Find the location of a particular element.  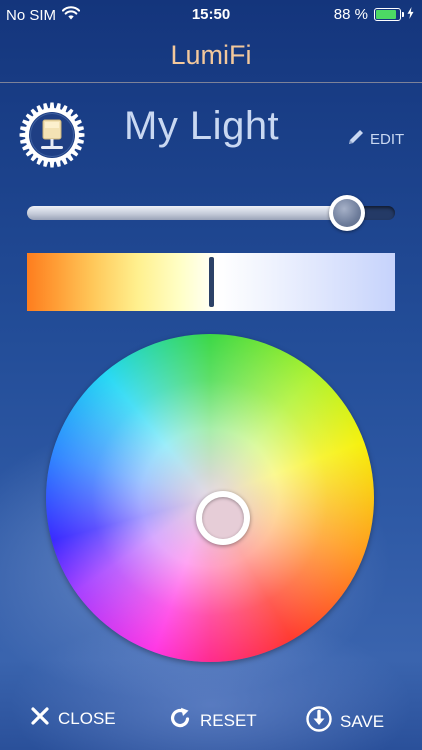

close-x-icon is located at coordinates (44, 718).